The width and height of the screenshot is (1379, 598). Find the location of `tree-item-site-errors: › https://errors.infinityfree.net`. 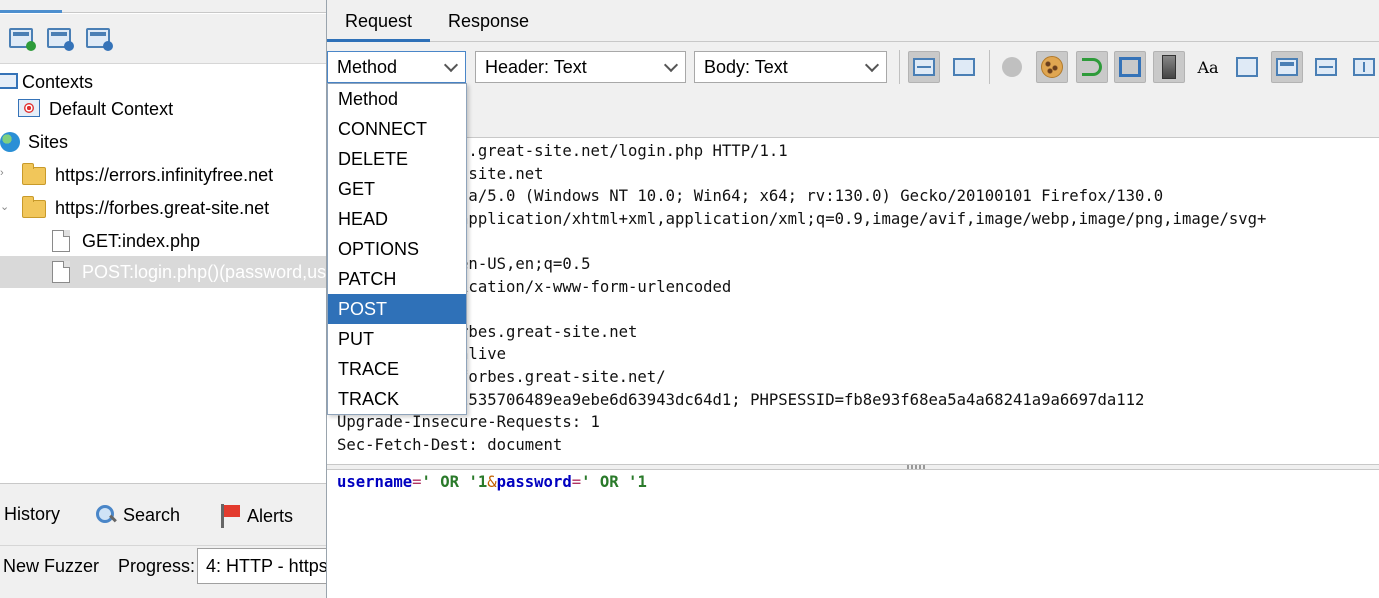

tree-item-site-errors: › https://errors.infinityfree.net is located at coordinates (163, 175).